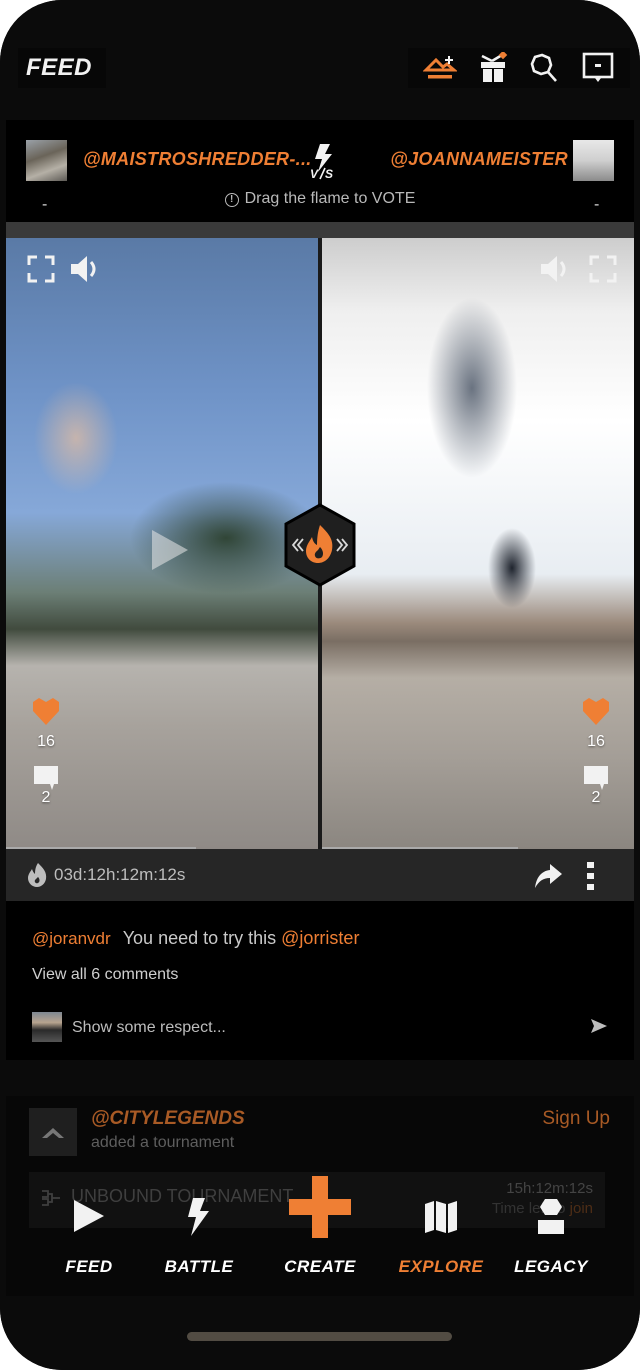 Image resolution: width=640 pixels, height=1370 pixels. I want to click on nav-create: CREATE, so click(320, 1230).